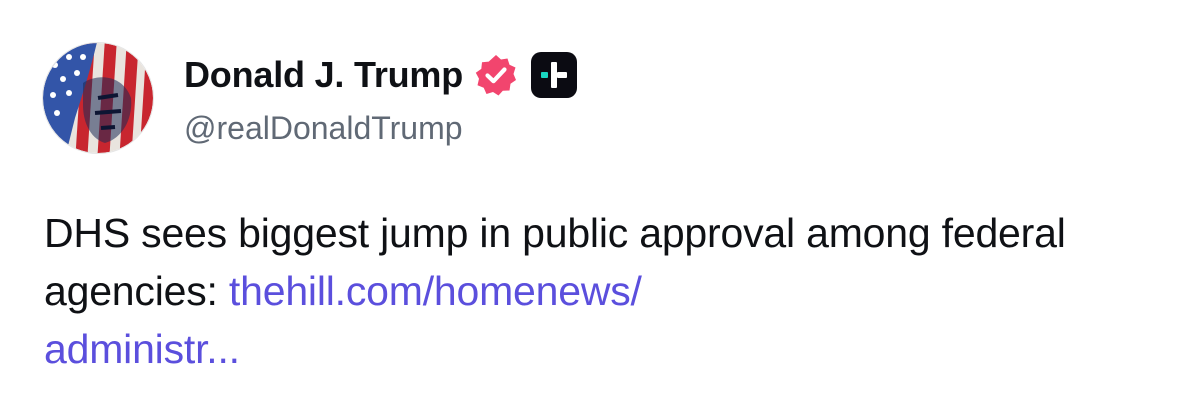 Image resolution: width=1199 pixels, height=418 pixels. What do you see at coordinates (554, 75) in the screenshot?
I see `plus-badge-icon` at bounding box center [554, 75].